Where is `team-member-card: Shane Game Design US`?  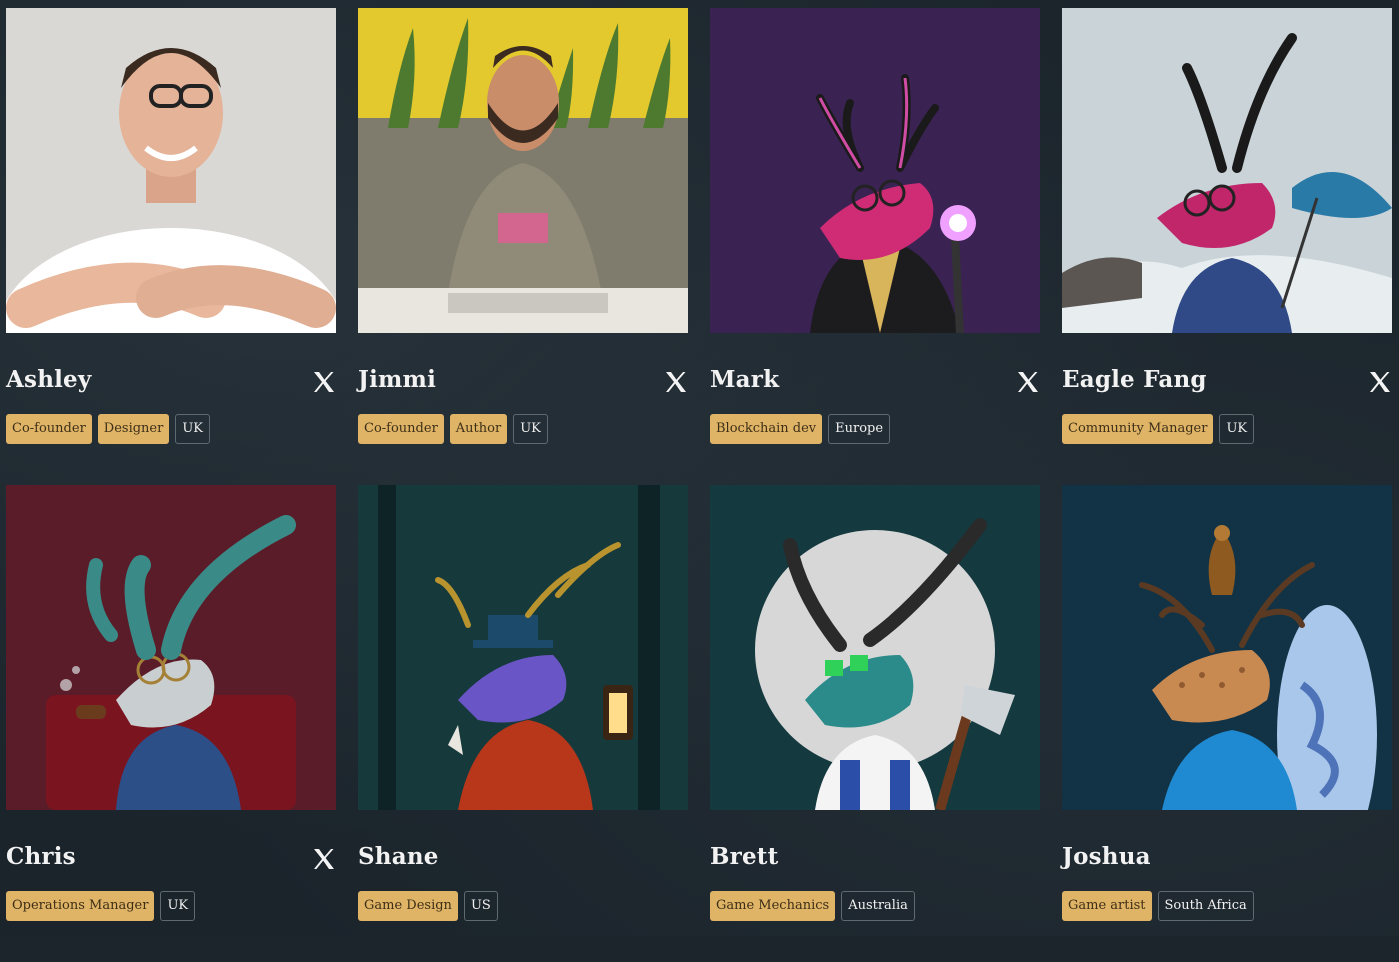 team-member-card: Shane Game Design US is located at coordinates (523, 723).